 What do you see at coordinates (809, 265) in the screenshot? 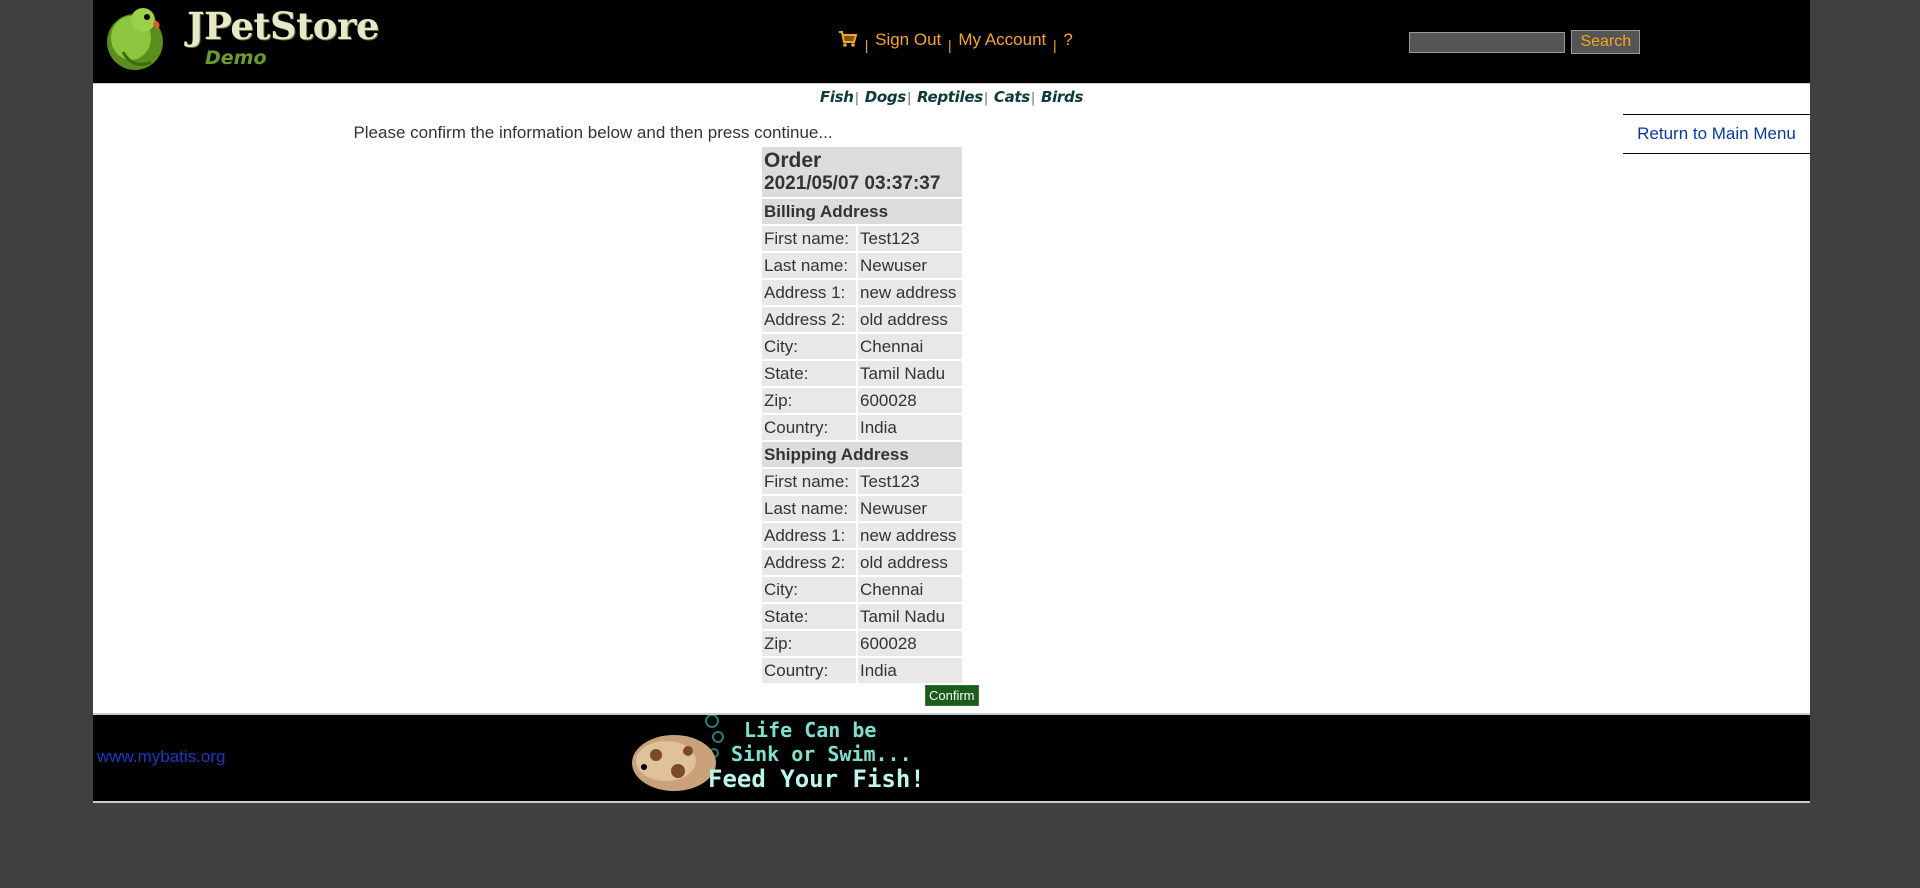
I see `billing-last-name-label: Last name:` at bounding box center [809, 265].